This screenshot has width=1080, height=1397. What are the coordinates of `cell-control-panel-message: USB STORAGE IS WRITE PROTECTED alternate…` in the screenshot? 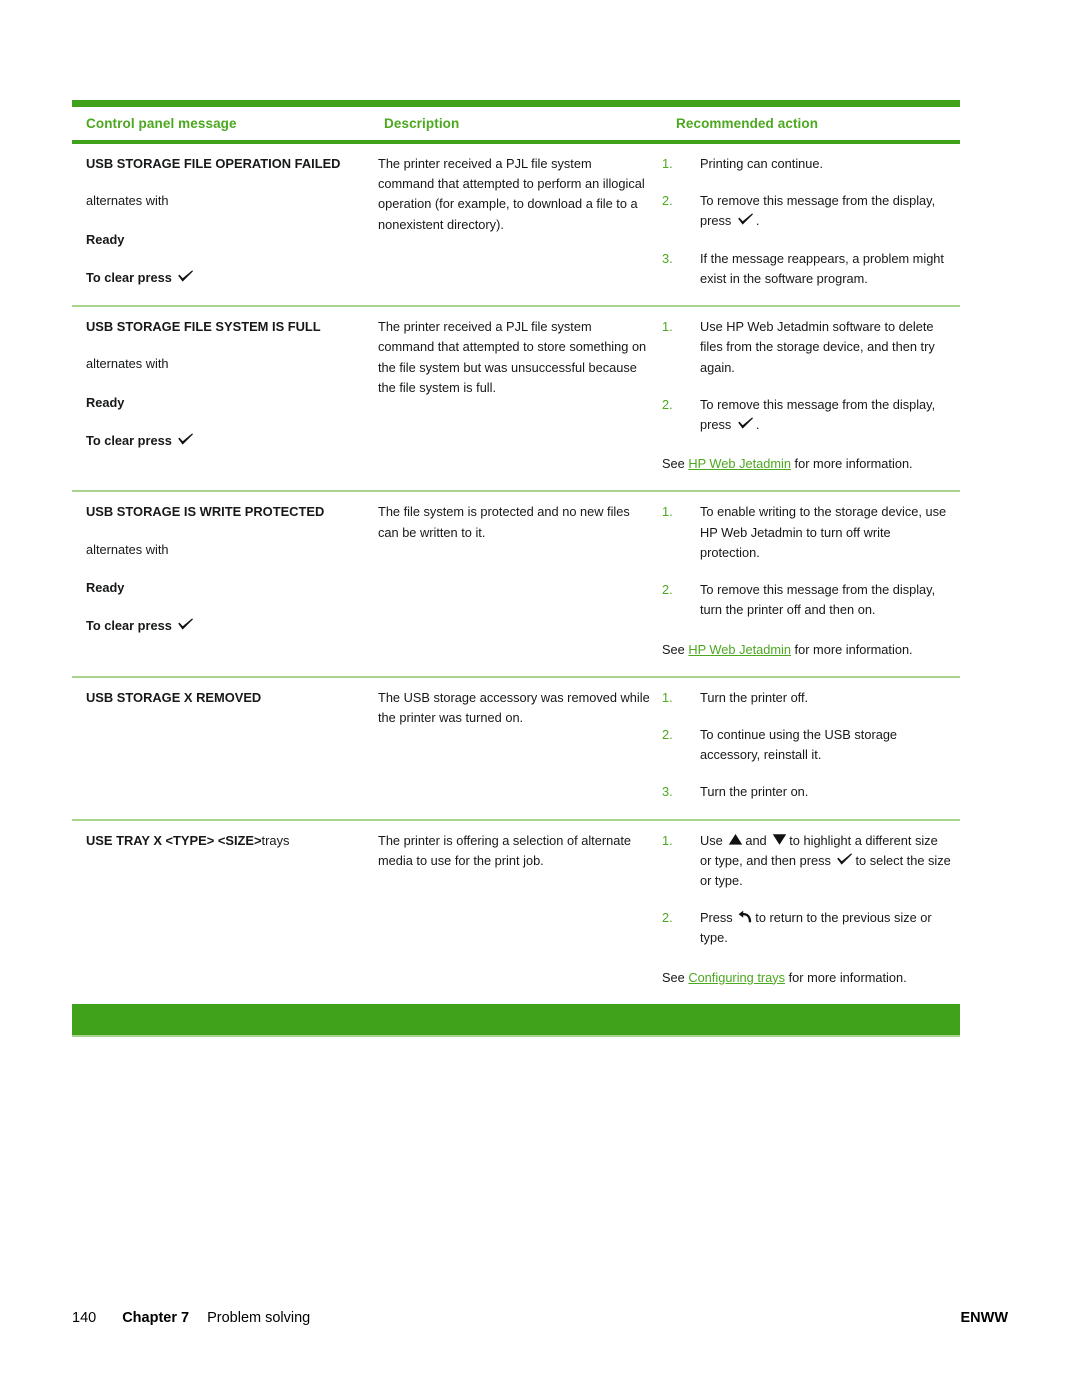 It's located at (221, 584).